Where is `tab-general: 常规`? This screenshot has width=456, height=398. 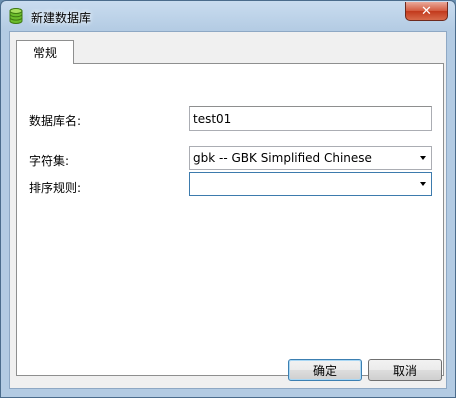
tab-general: 常规 is located at coordinates (45, 52).